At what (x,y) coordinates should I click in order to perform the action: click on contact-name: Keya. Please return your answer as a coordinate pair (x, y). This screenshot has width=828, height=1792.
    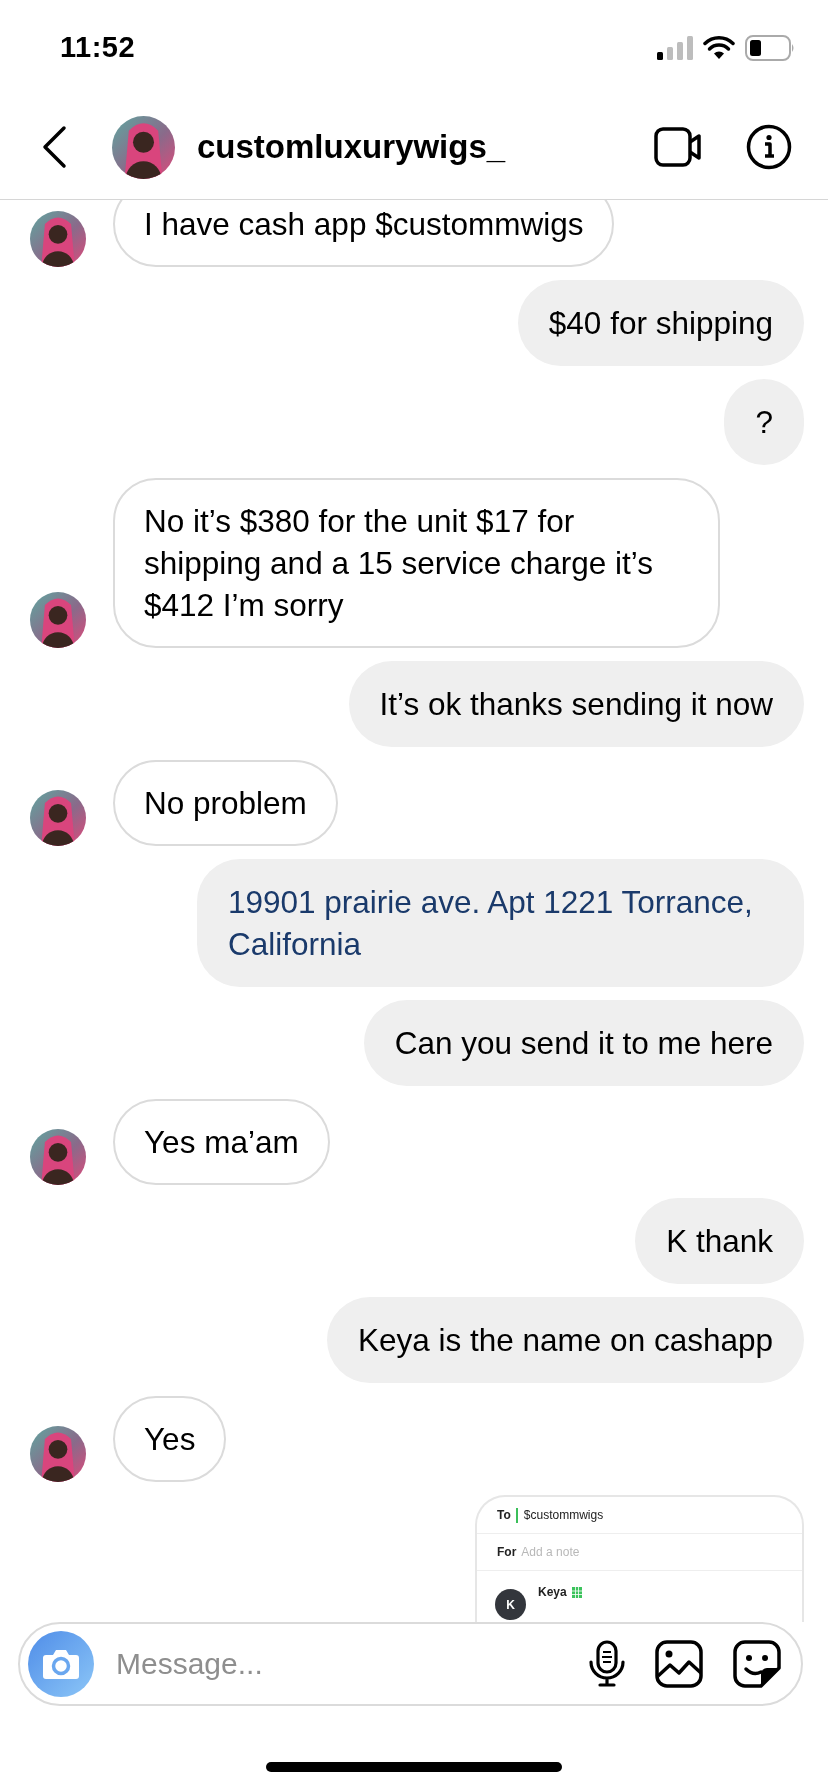
    Looking at the image, I should click on (552, 1592).